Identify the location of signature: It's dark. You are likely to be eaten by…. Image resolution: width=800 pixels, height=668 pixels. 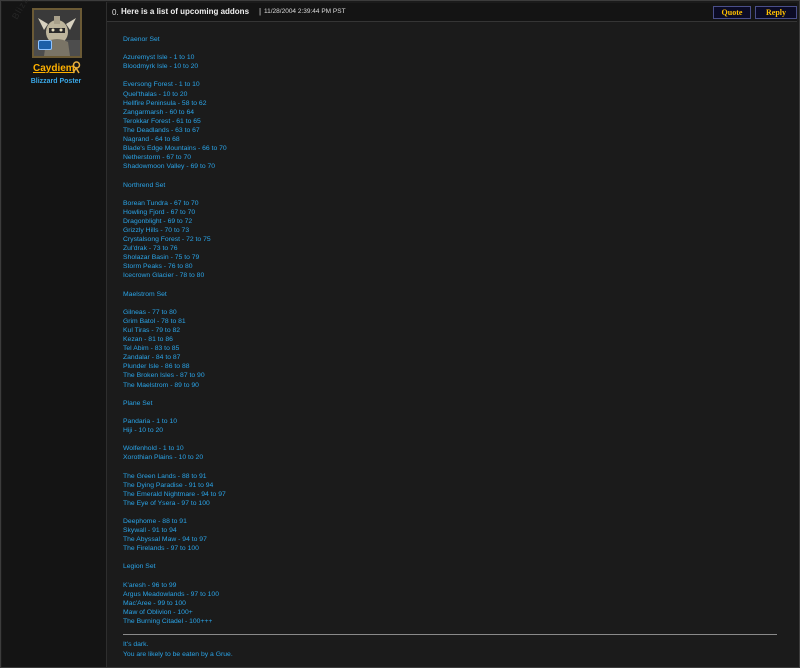
(178, 650).